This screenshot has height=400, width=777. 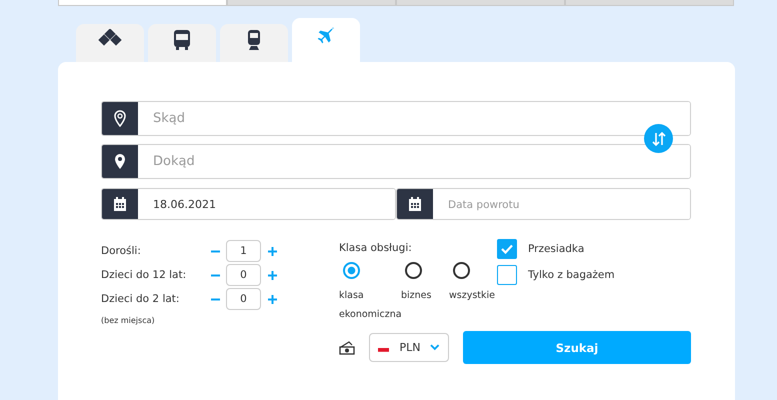 I want to click on chevron-down-icon, so click(x=435, y=347).